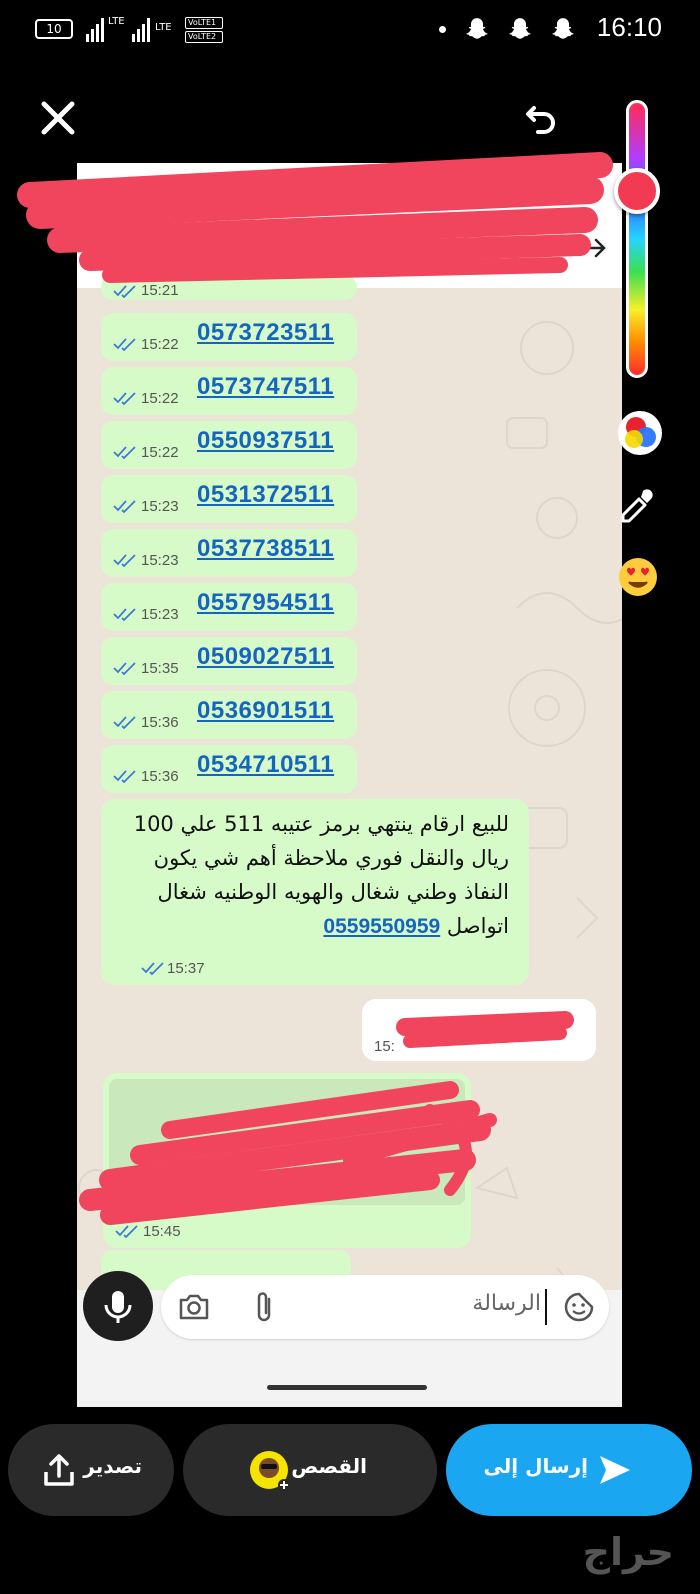 The height and width of the screenshot is (1594, 700). I want to click on message-time: 15:, so click(384, 1046).